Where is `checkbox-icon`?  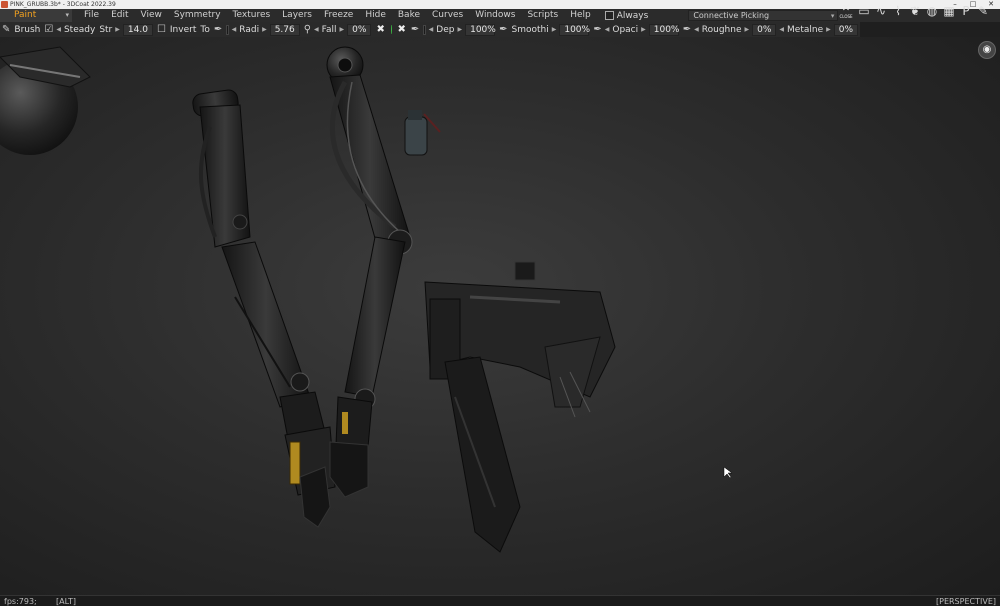 checkbox-icon is located at coordinates (609, 15).